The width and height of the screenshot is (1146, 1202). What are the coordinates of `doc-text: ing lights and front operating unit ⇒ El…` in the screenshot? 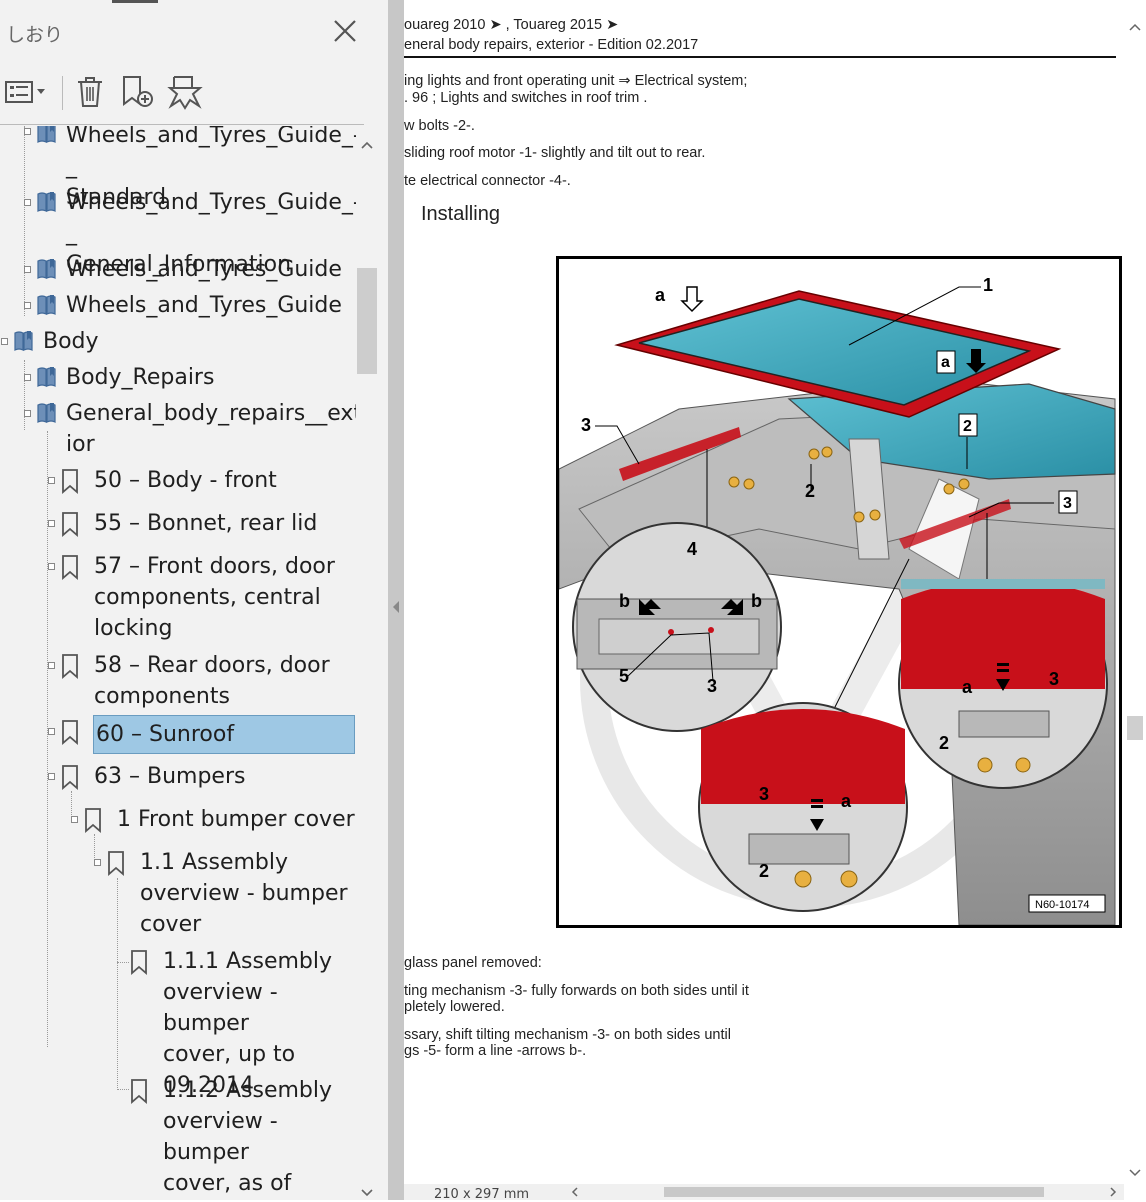 It's located at (576, 81).